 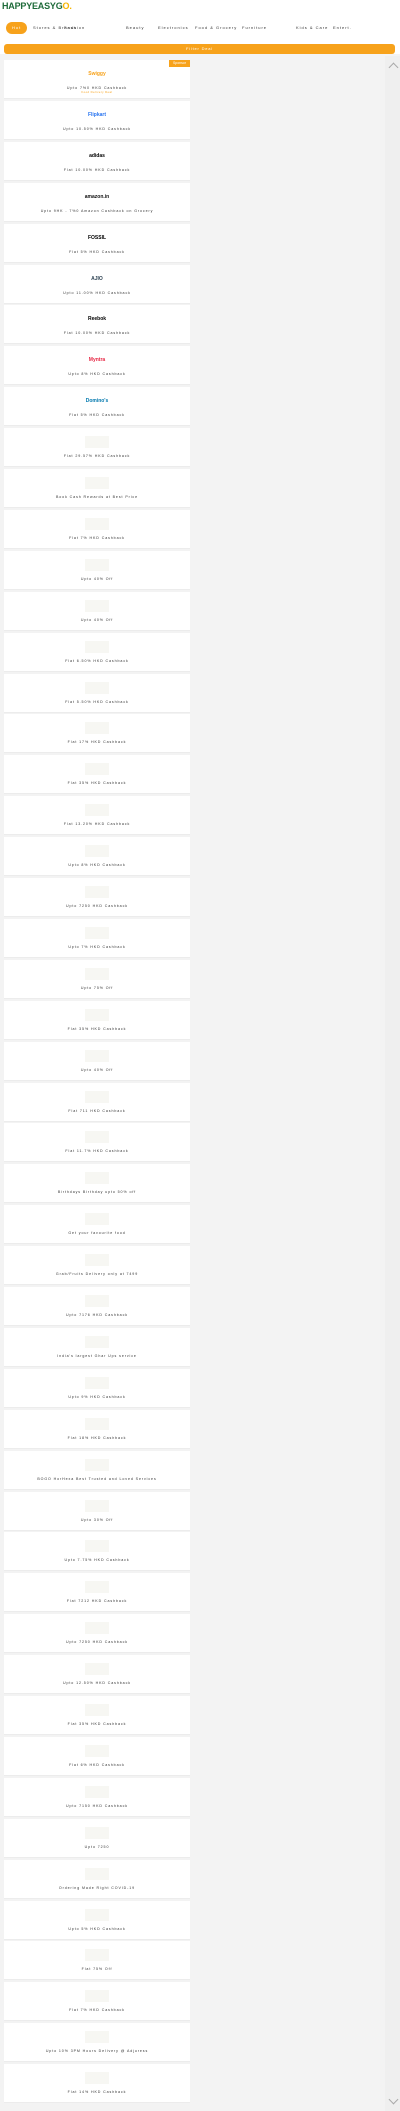 I want to click on deal-card: adidas Flat 10.00% HKD Cashback, so click(x=97, y=161).